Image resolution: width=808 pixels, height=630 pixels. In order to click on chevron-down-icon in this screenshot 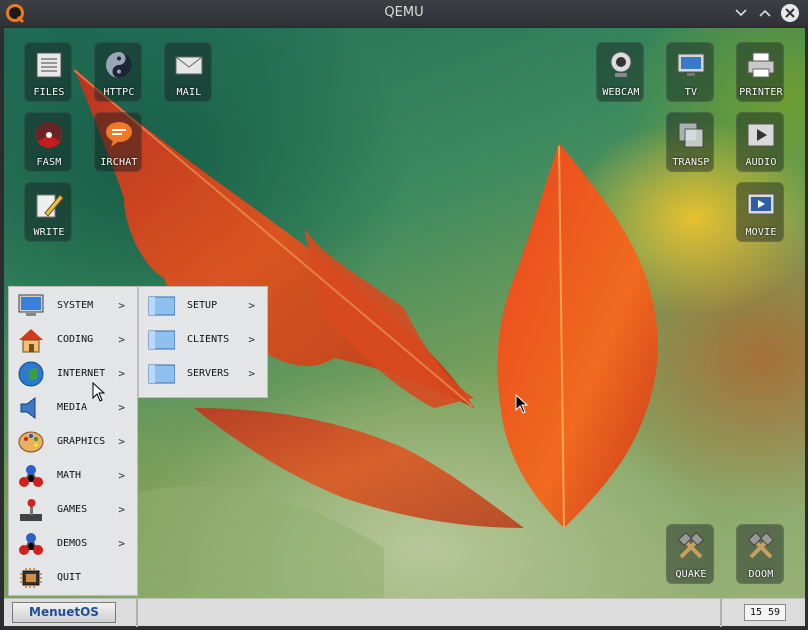, I will do `click(741, 13)`.